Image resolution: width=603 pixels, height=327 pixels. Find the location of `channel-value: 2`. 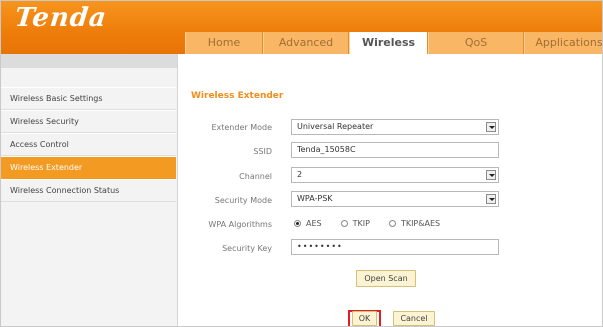

channel-value: 2 is located at coordinates (300, 174).